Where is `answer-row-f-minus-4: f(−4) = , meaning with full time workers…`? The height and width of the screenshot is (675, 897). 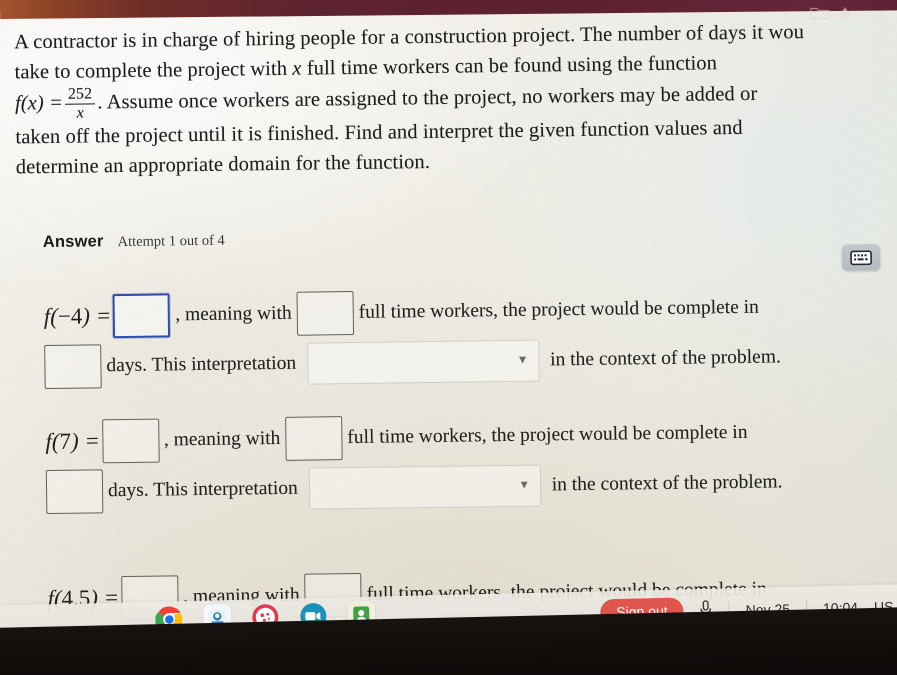 answer-row-f-minus-4: f(−4) = , meaning with full time workers… is located at coordinates (415, 337).